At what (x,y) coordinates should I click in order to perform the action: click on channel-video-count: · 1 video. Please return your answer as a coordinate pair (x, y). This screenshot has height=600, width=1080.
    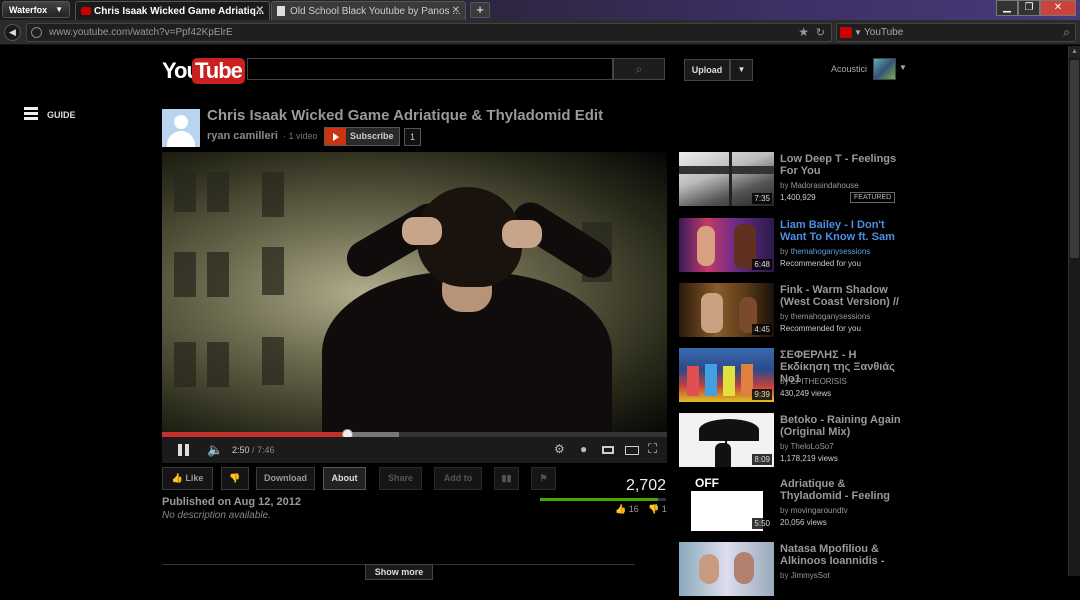
    Looking at the image, I should click on (300, 136).